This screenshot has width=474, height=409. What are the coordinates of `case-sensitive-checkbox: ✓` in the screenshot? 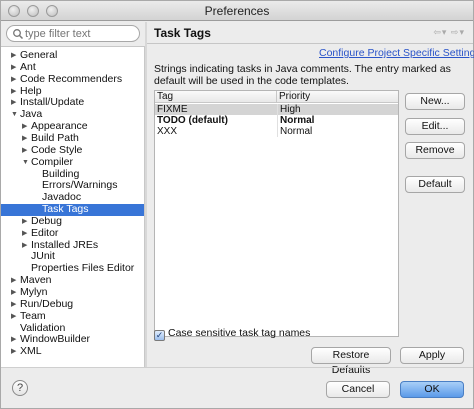 It's located at (159, 335).